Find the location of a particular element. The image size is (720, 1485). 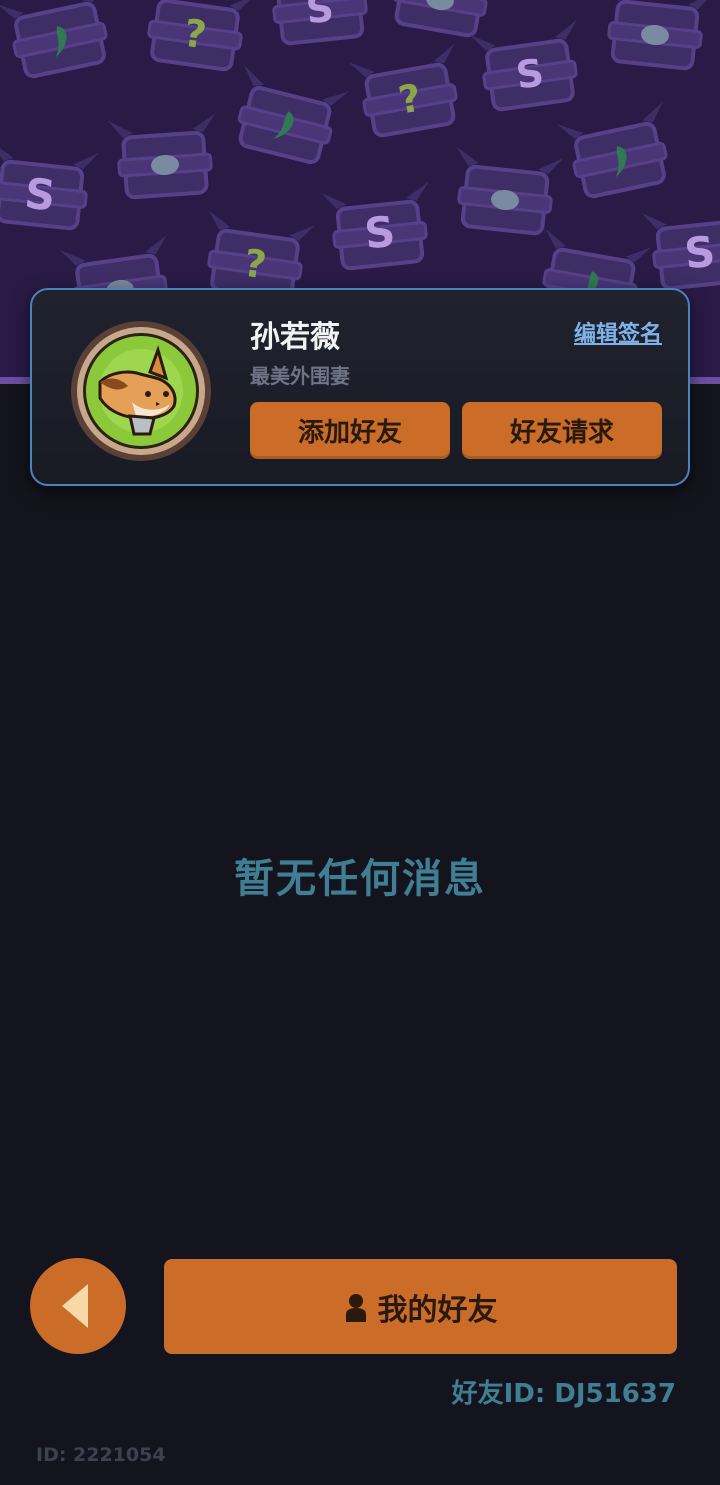

back-arrow-icon is located at coordinates (75, 1306).